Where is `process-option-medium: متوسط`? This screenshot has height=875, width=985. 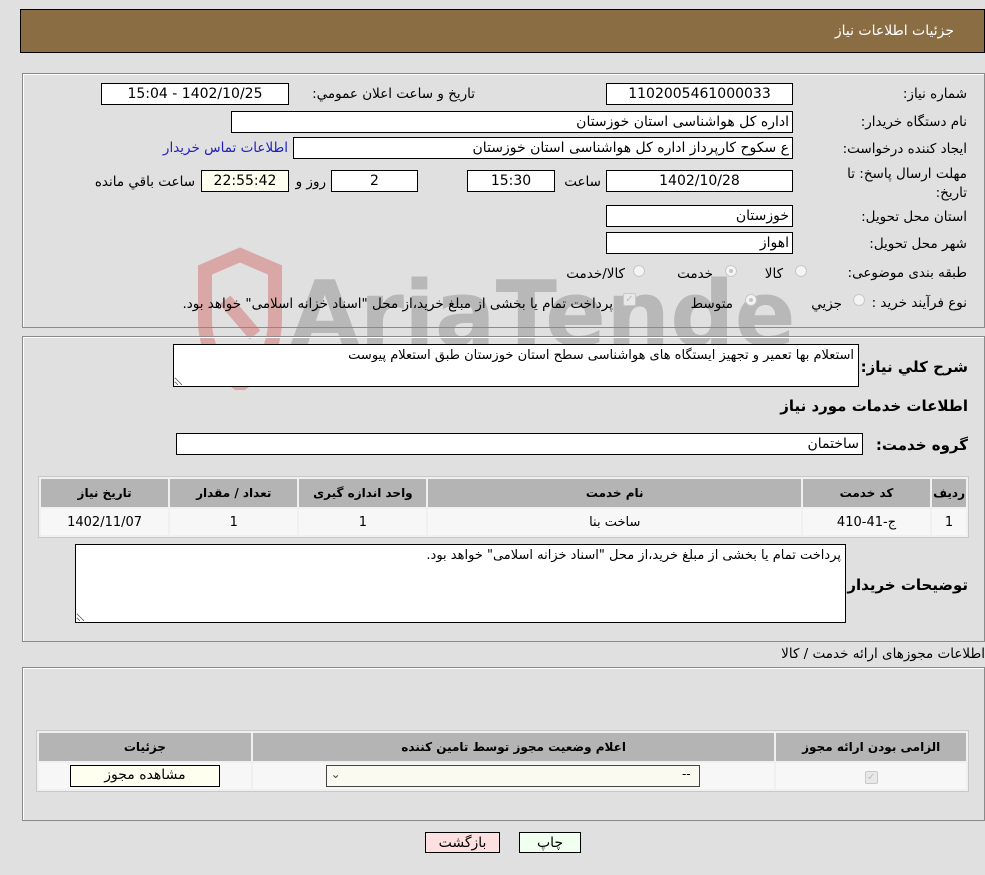 process-option-medium: متوسط is located at coordinates (711, 304).